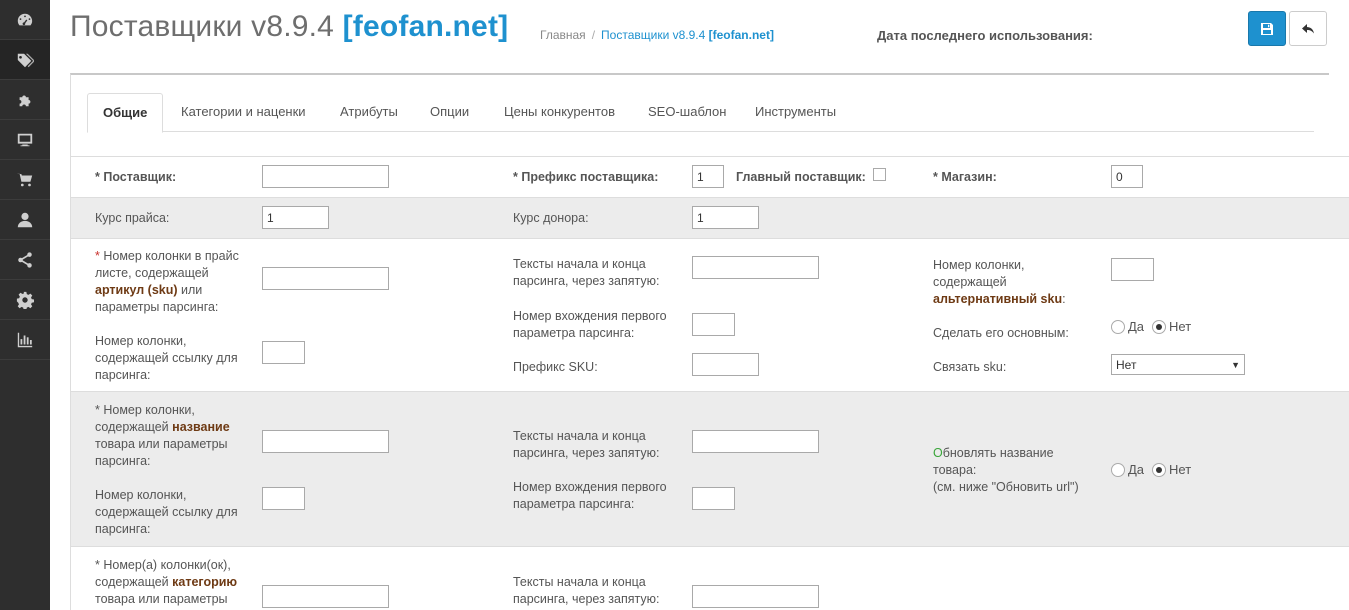  What do you see at coordinates (123, 461) in the screenshot?
I see `name-label-line4: парсинга:` at bounding box center [123, 461].